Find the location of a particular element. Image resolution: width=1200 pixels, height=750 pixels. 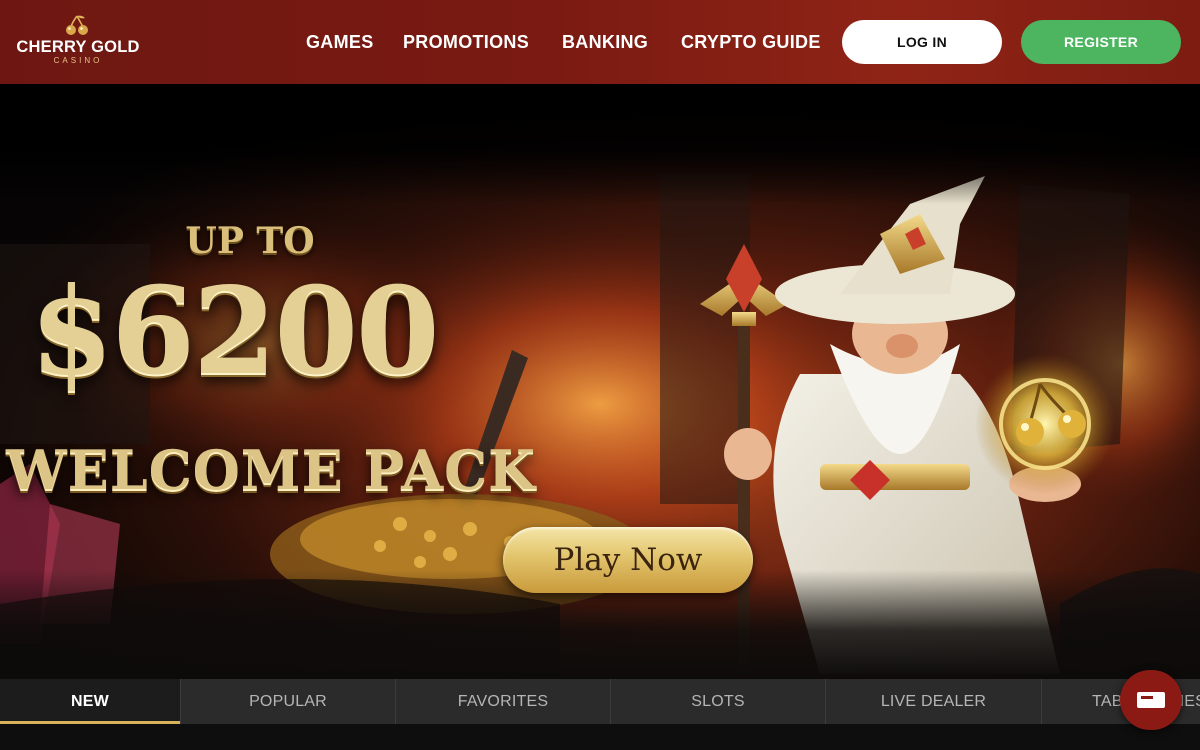

logo: CHERRY GOLD CASINO is located at coordinates (78, 40).